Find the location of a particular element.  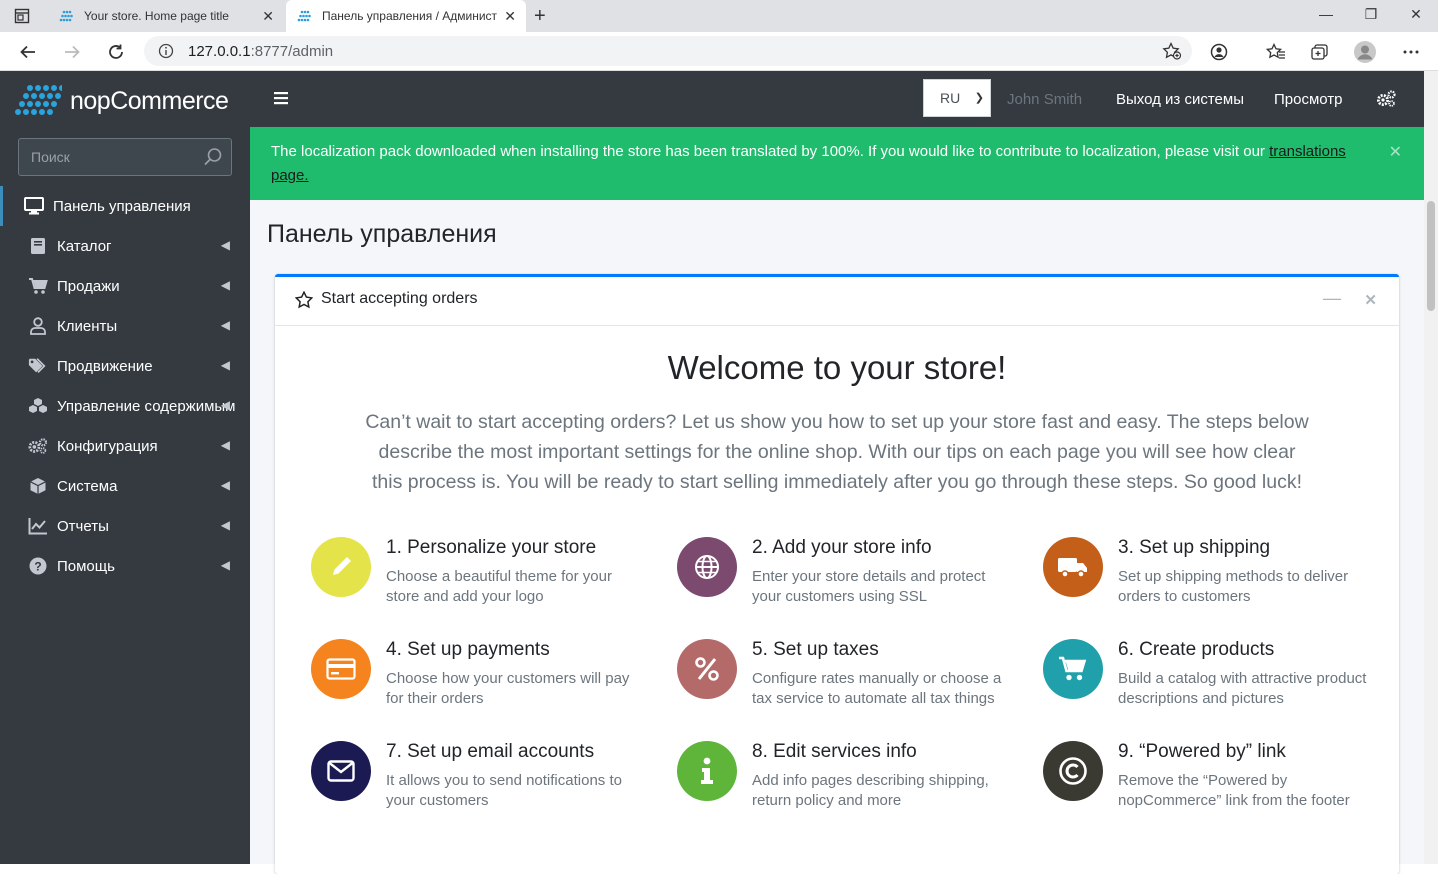

sidebar-item-promotions: Продвижение ◀ is located at coordinates (125, 366).